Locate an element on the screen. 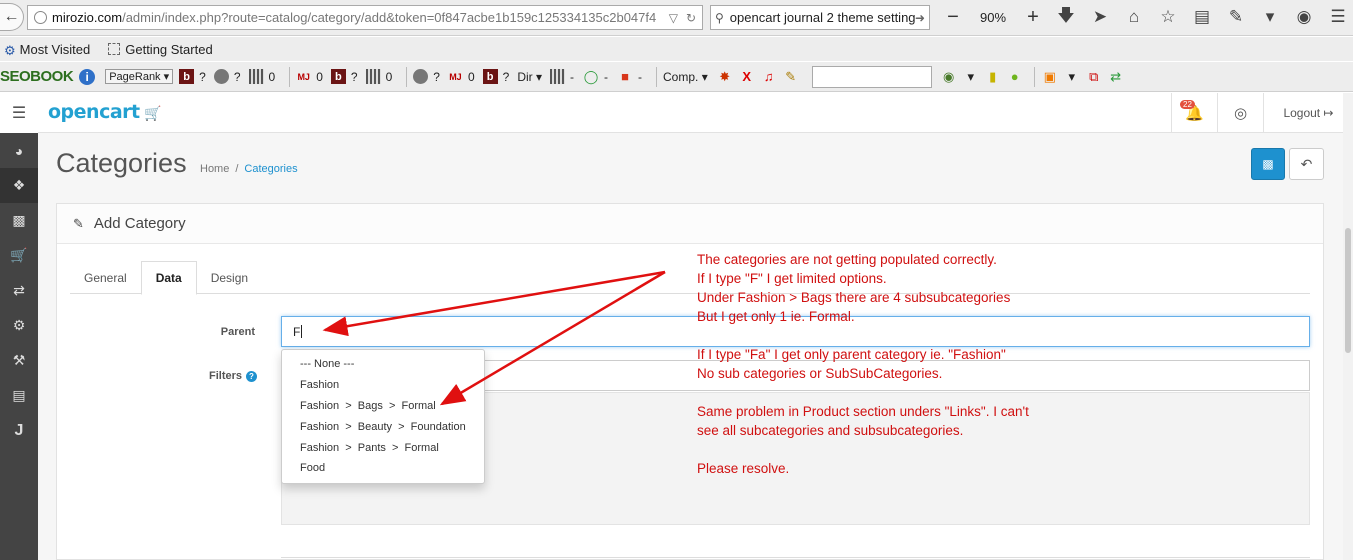 This screenshot has height=560, width=1353. sales-cart-icon: 🛒 is located at coordinates (19, 255).